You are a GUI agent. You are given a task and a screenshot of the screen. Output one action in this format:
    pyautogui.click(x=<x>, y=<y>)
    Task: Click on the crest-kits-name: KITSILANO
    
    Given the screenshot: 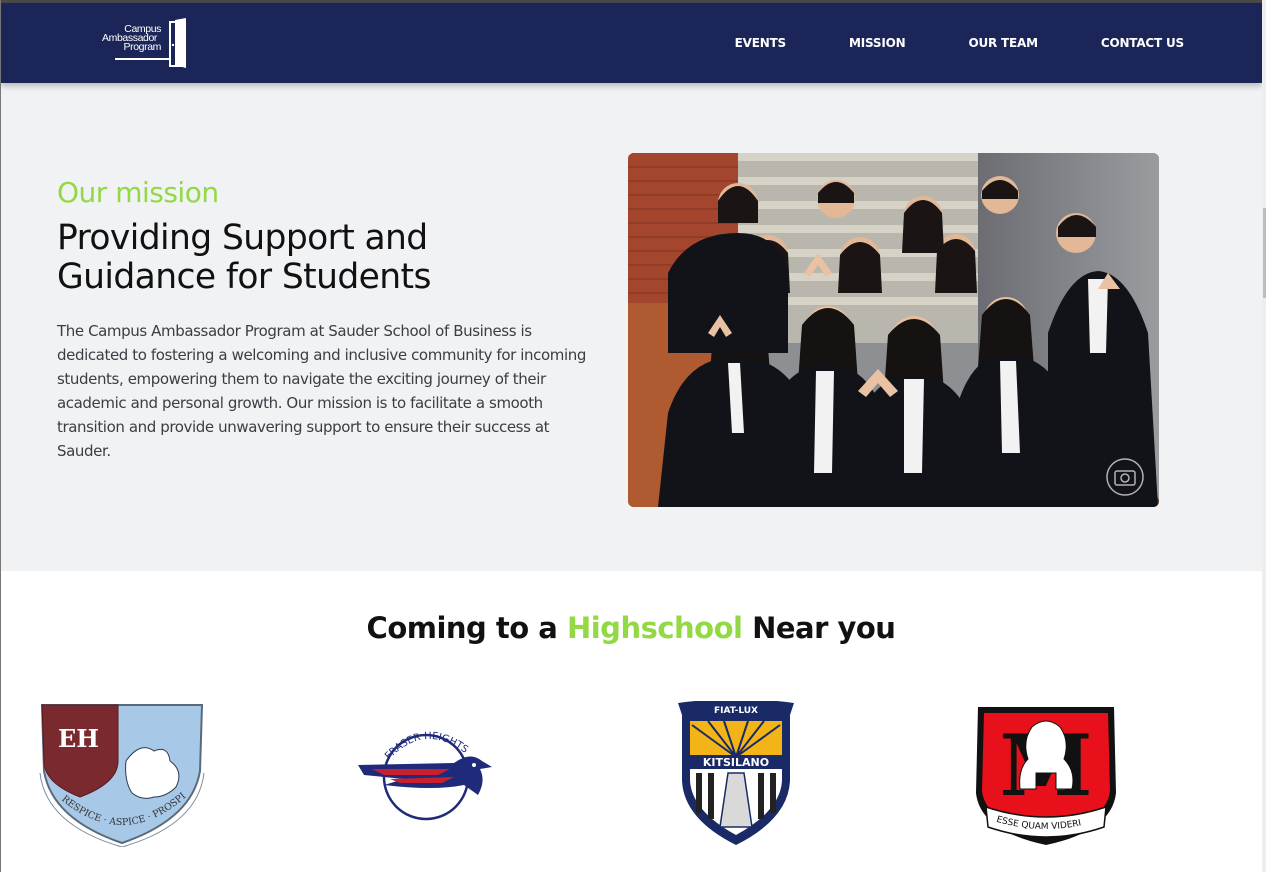 What is the action you would take?
    pyautogui.click(x=736, y=762)
    